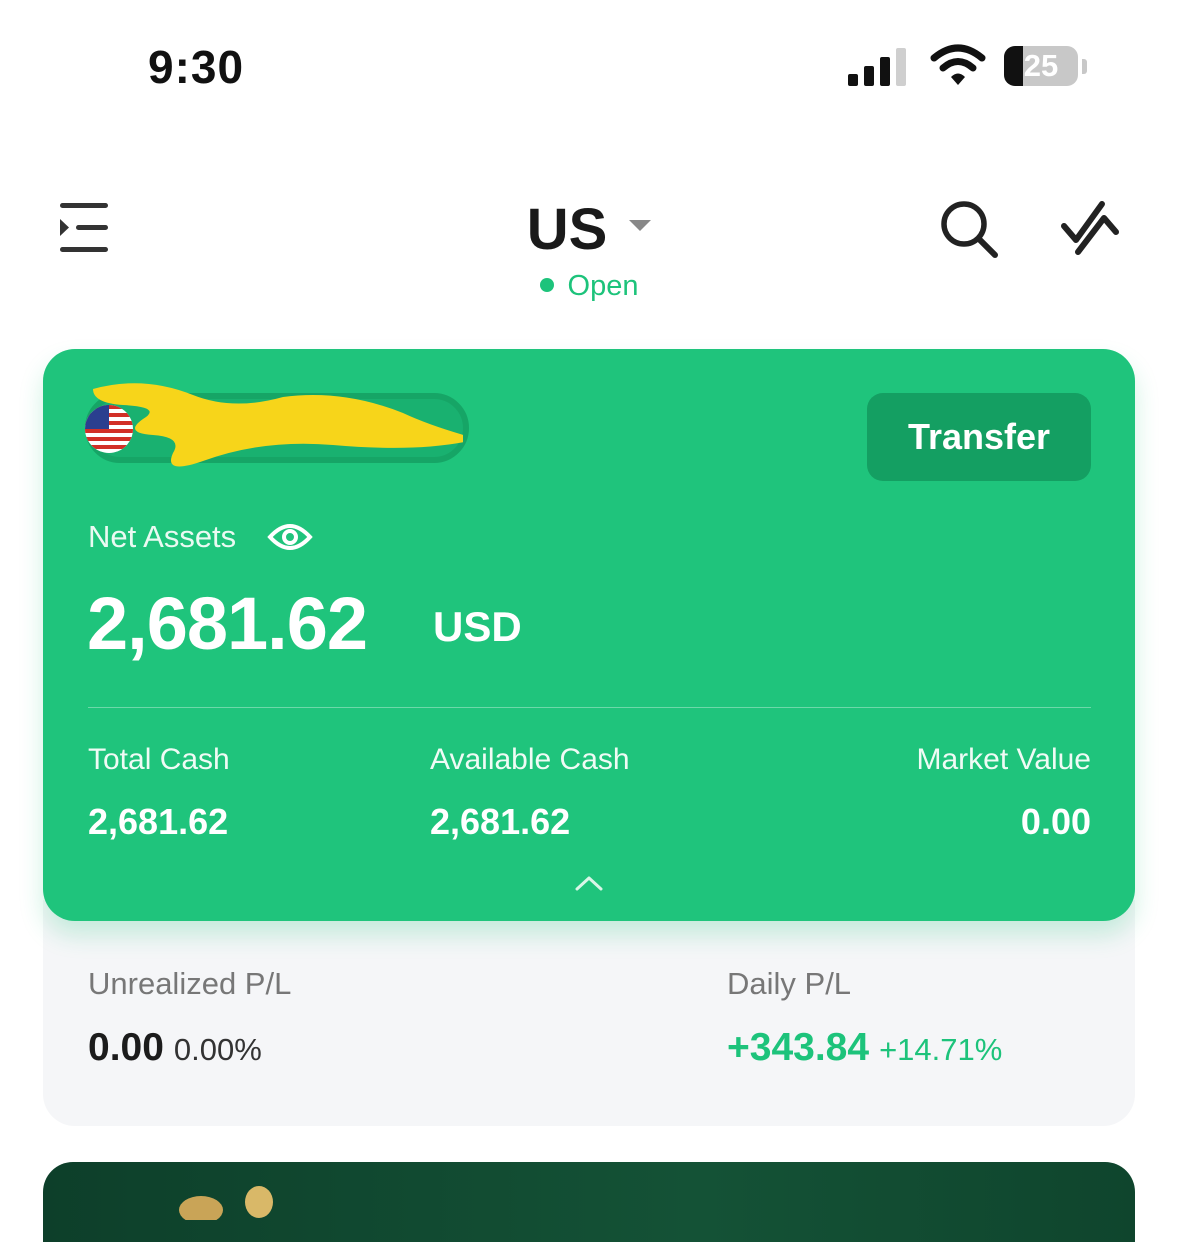 This screenshot has height=1242, width=1178. What do you see at coordinates (162, 536) in the screenshot?
I see `net-assets-label: Net Assets` at bounding box center [162, 536].